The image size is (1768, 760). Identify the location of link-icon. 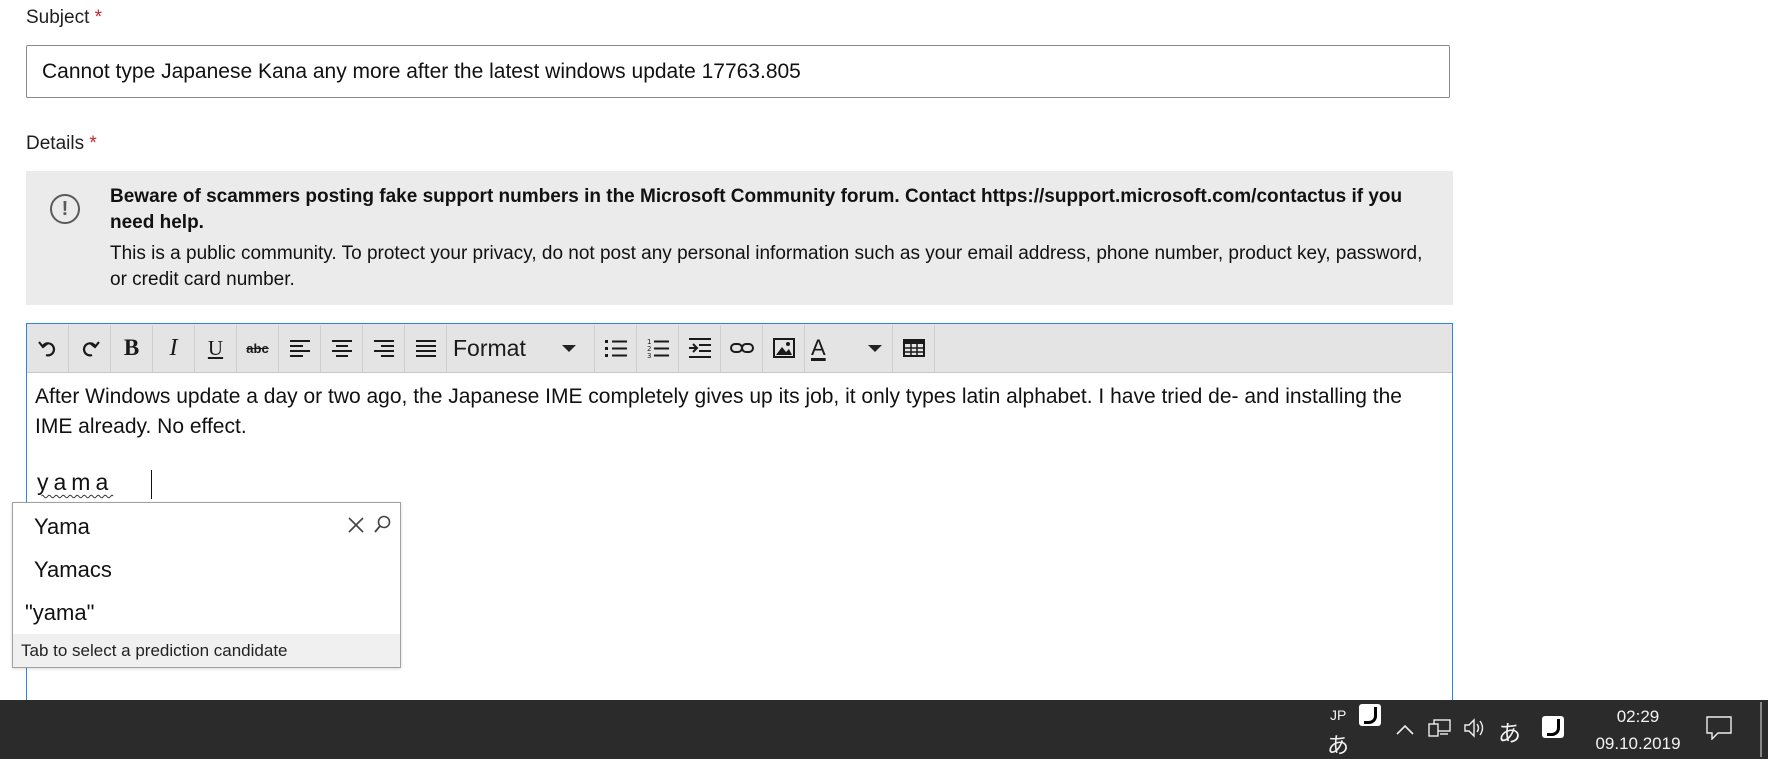
(742, 348).